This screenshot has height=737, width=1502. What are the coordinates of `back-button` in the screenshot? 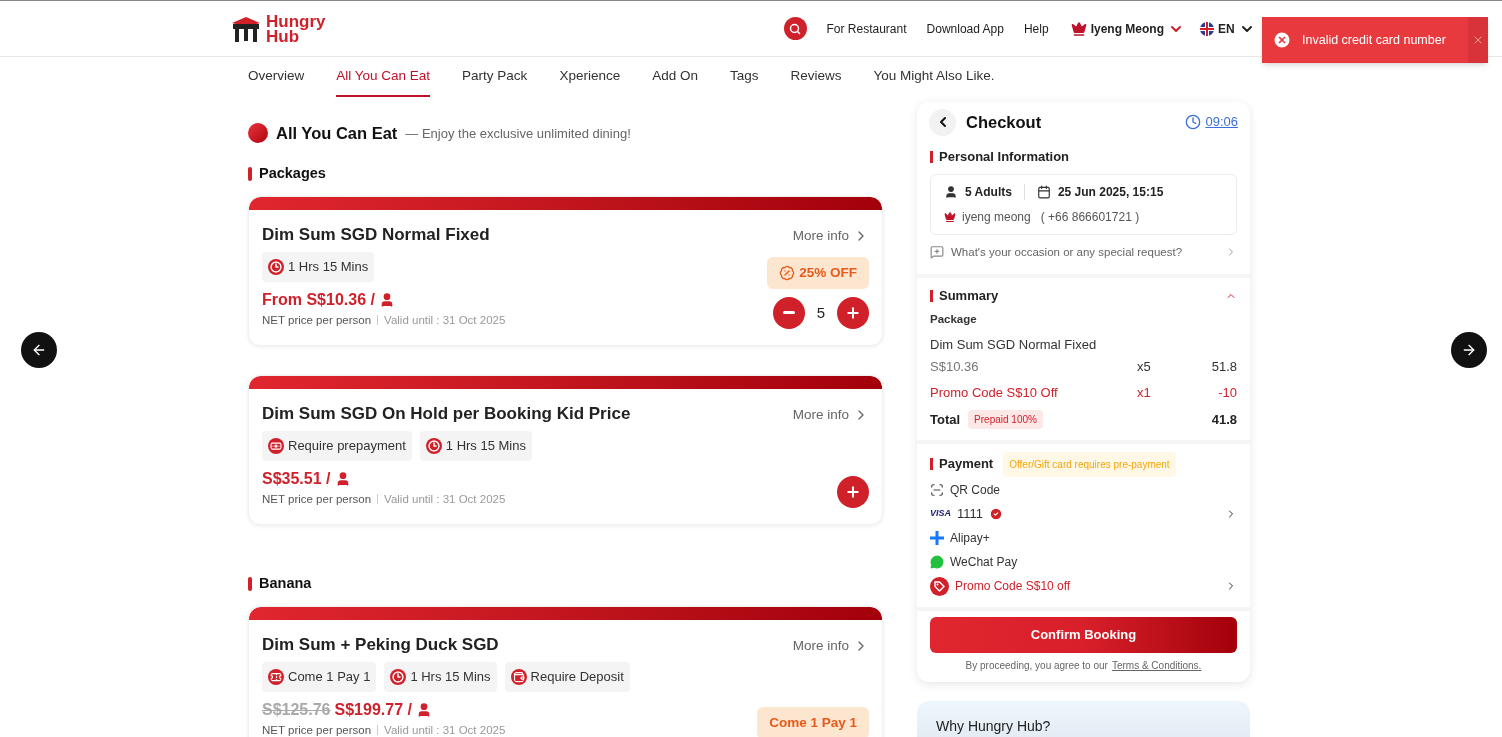 It's located at (942, 122).